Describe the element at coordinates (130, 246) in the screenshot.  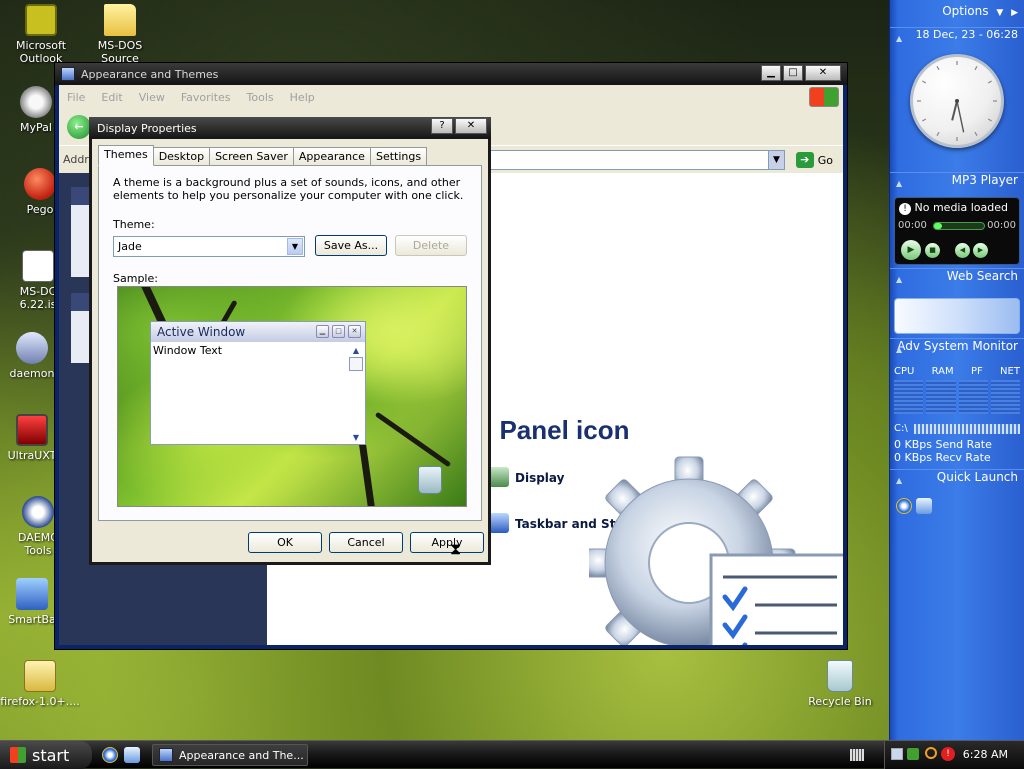
I see `theme-select-value: Jade` at that location.